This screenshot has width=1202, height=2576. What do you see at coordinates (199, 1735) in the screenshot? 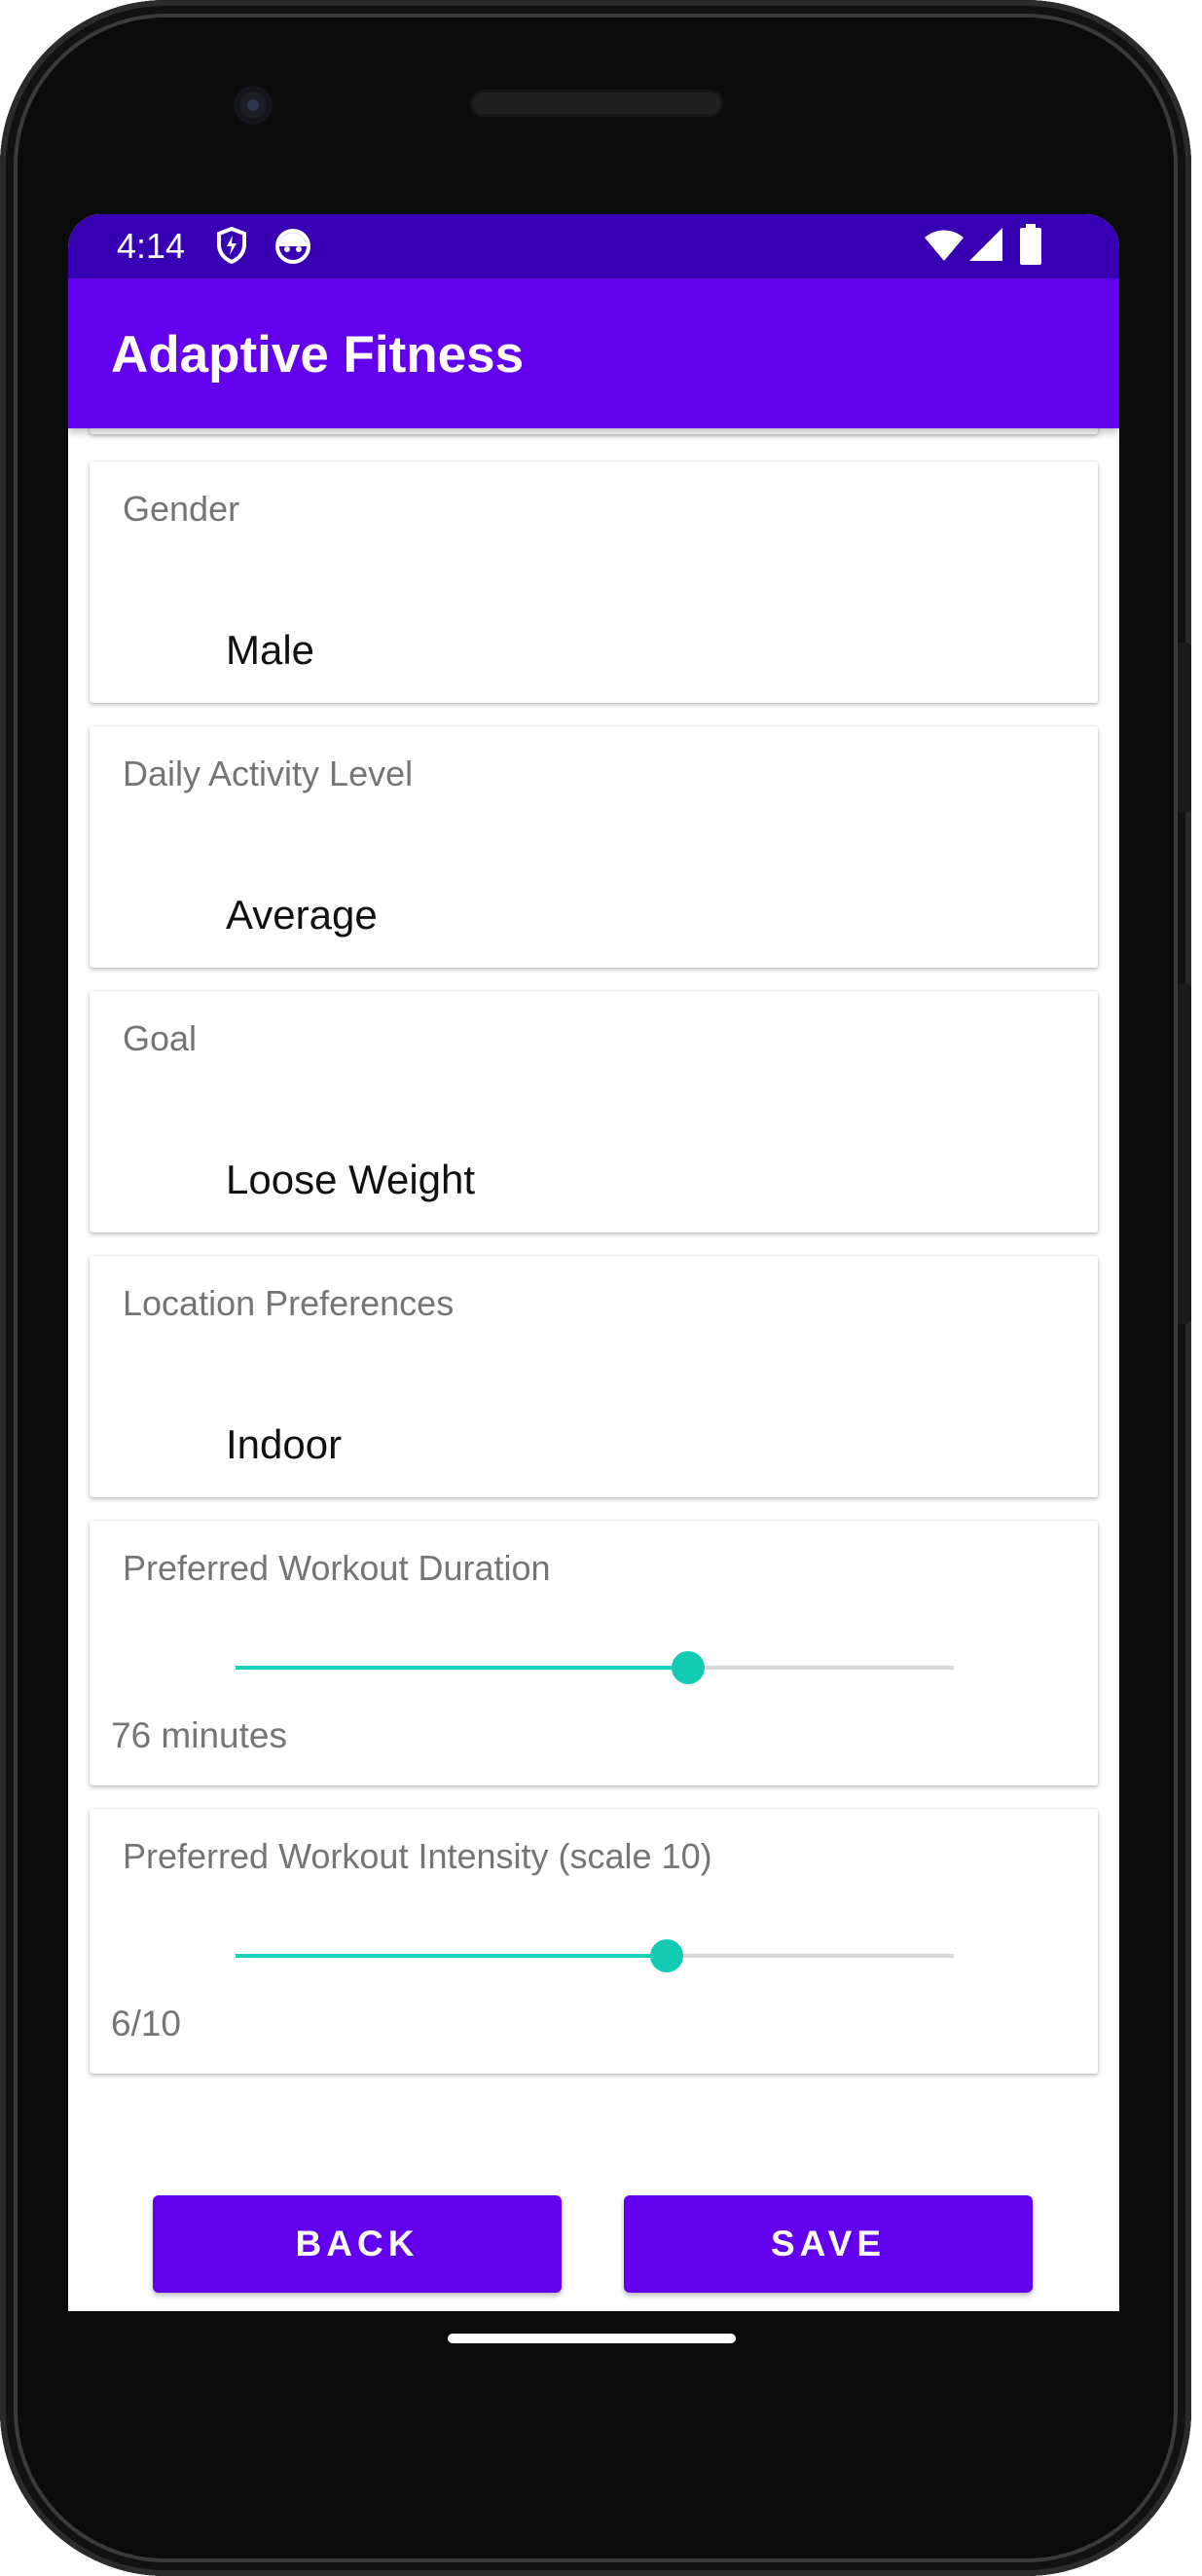
I see `duration-readout: 76 minutes` at bounding box center [199, 1735].